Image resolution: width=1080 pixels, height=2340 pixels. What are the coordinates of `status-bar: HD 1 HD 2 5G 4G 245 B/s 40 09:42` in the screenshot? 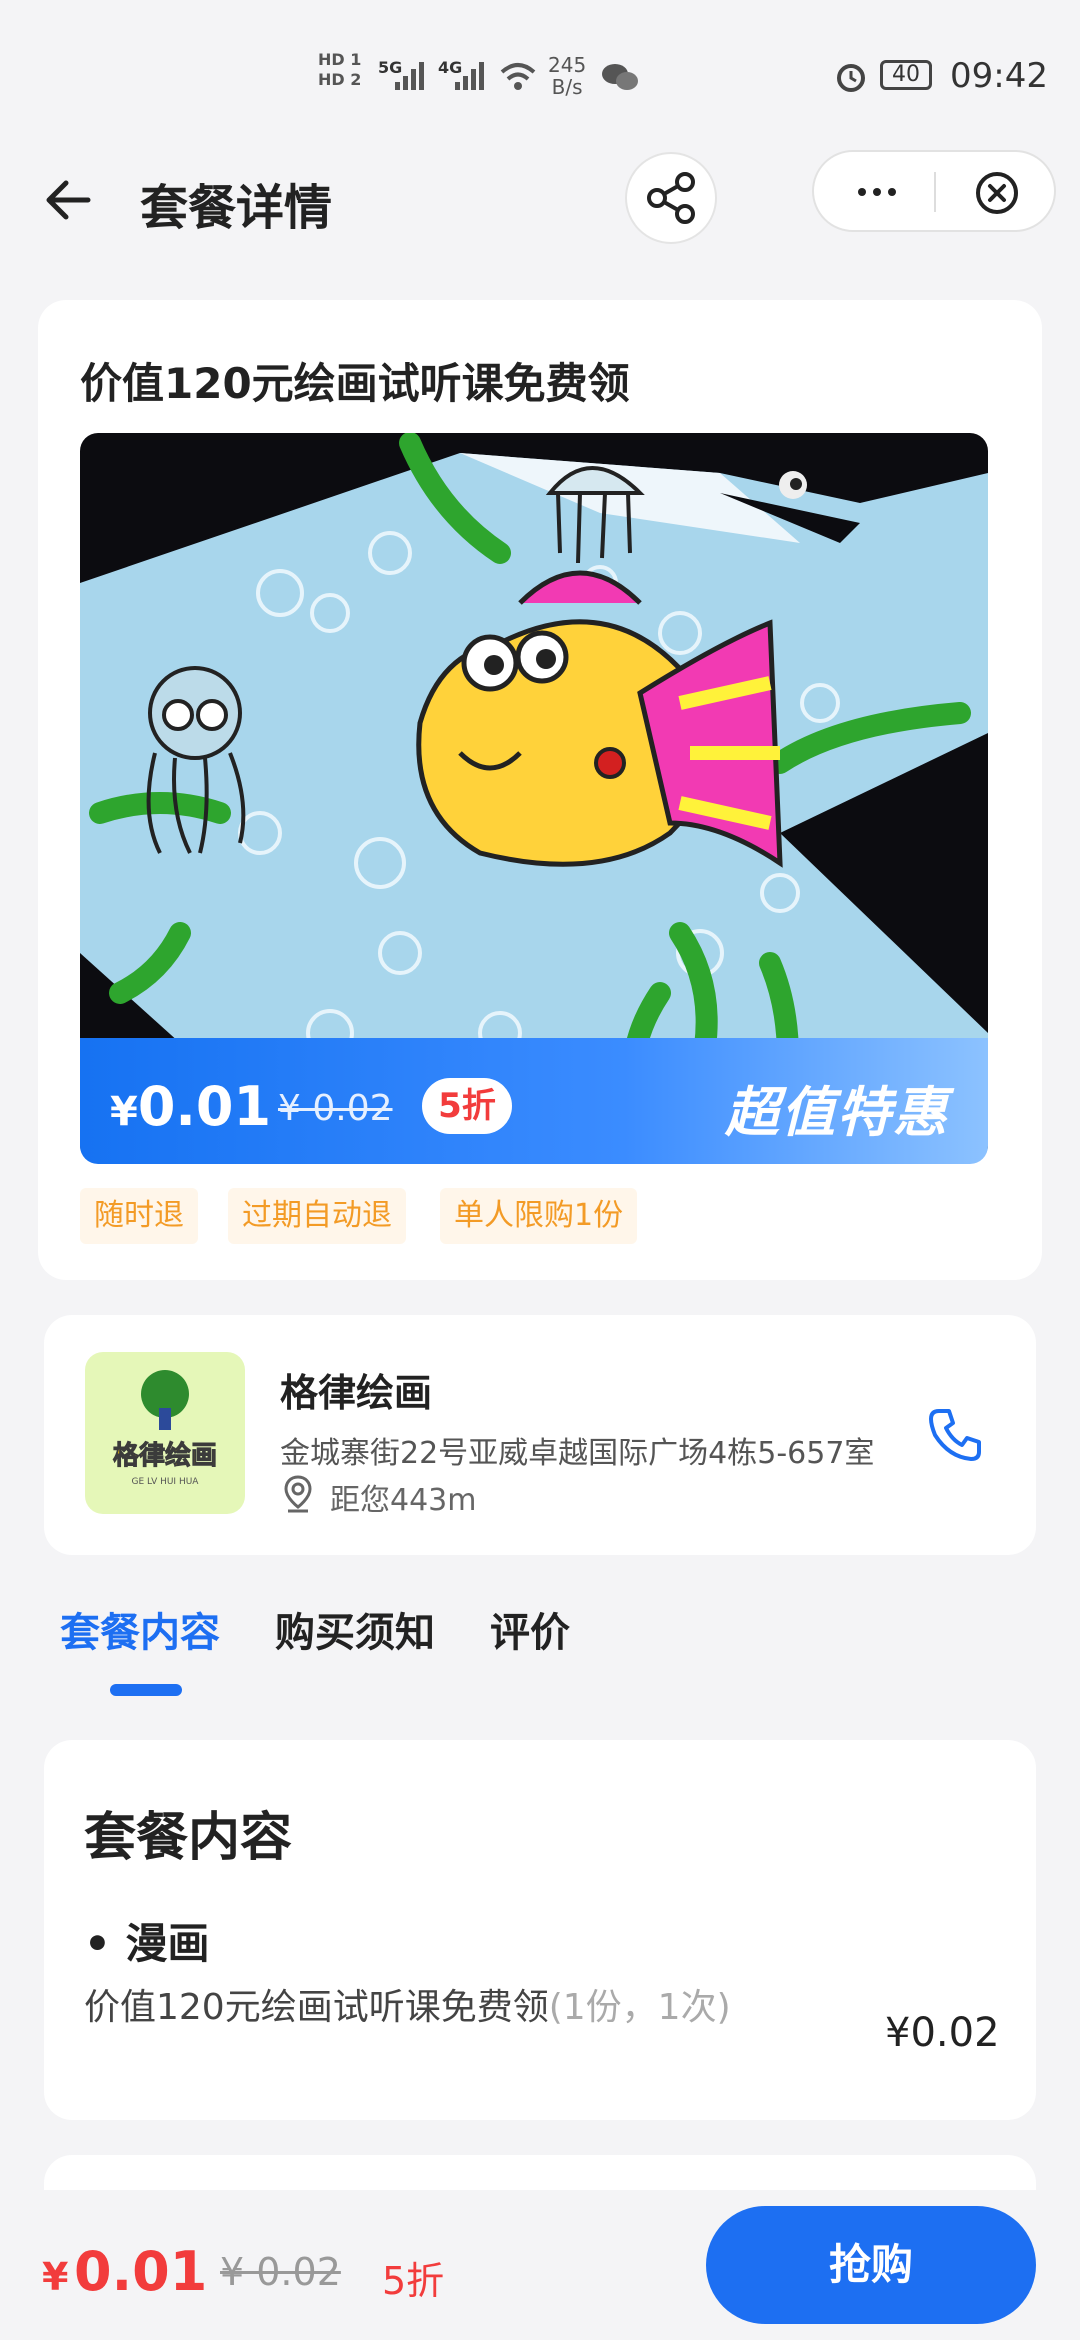 It's located at (540, 75).